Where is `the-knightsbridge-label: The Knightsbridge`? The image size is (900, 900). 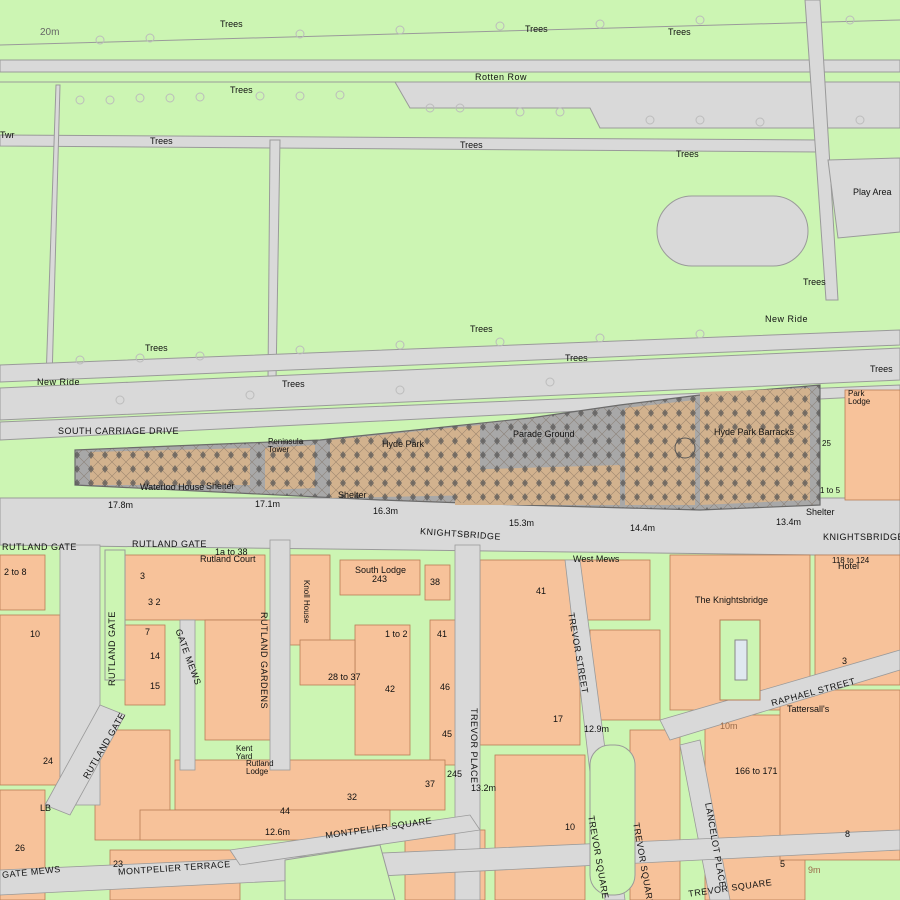
the-knightsbridge-label: The Knightsbridge is located at coordinates (732, 600).